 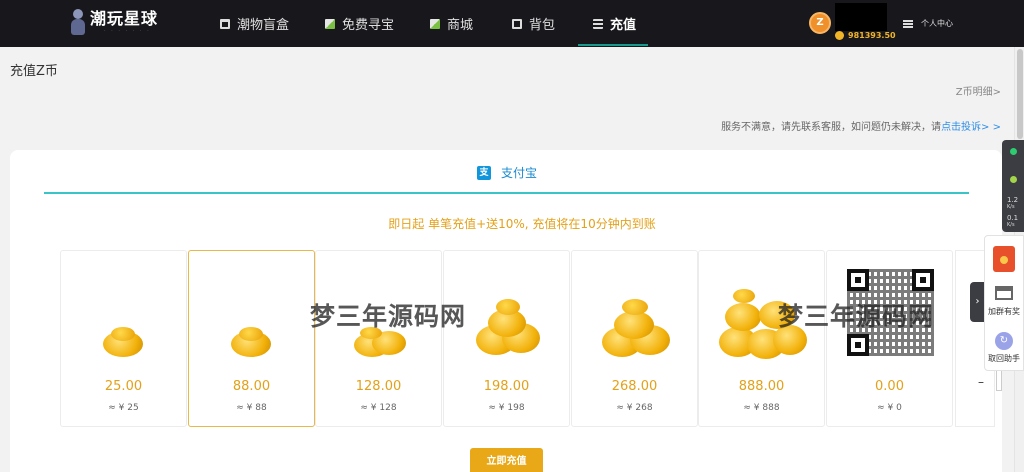 What do you see at coordinates (598, 23) in the screenshot?
I see `list-icon` at bounding box center [598, 23].